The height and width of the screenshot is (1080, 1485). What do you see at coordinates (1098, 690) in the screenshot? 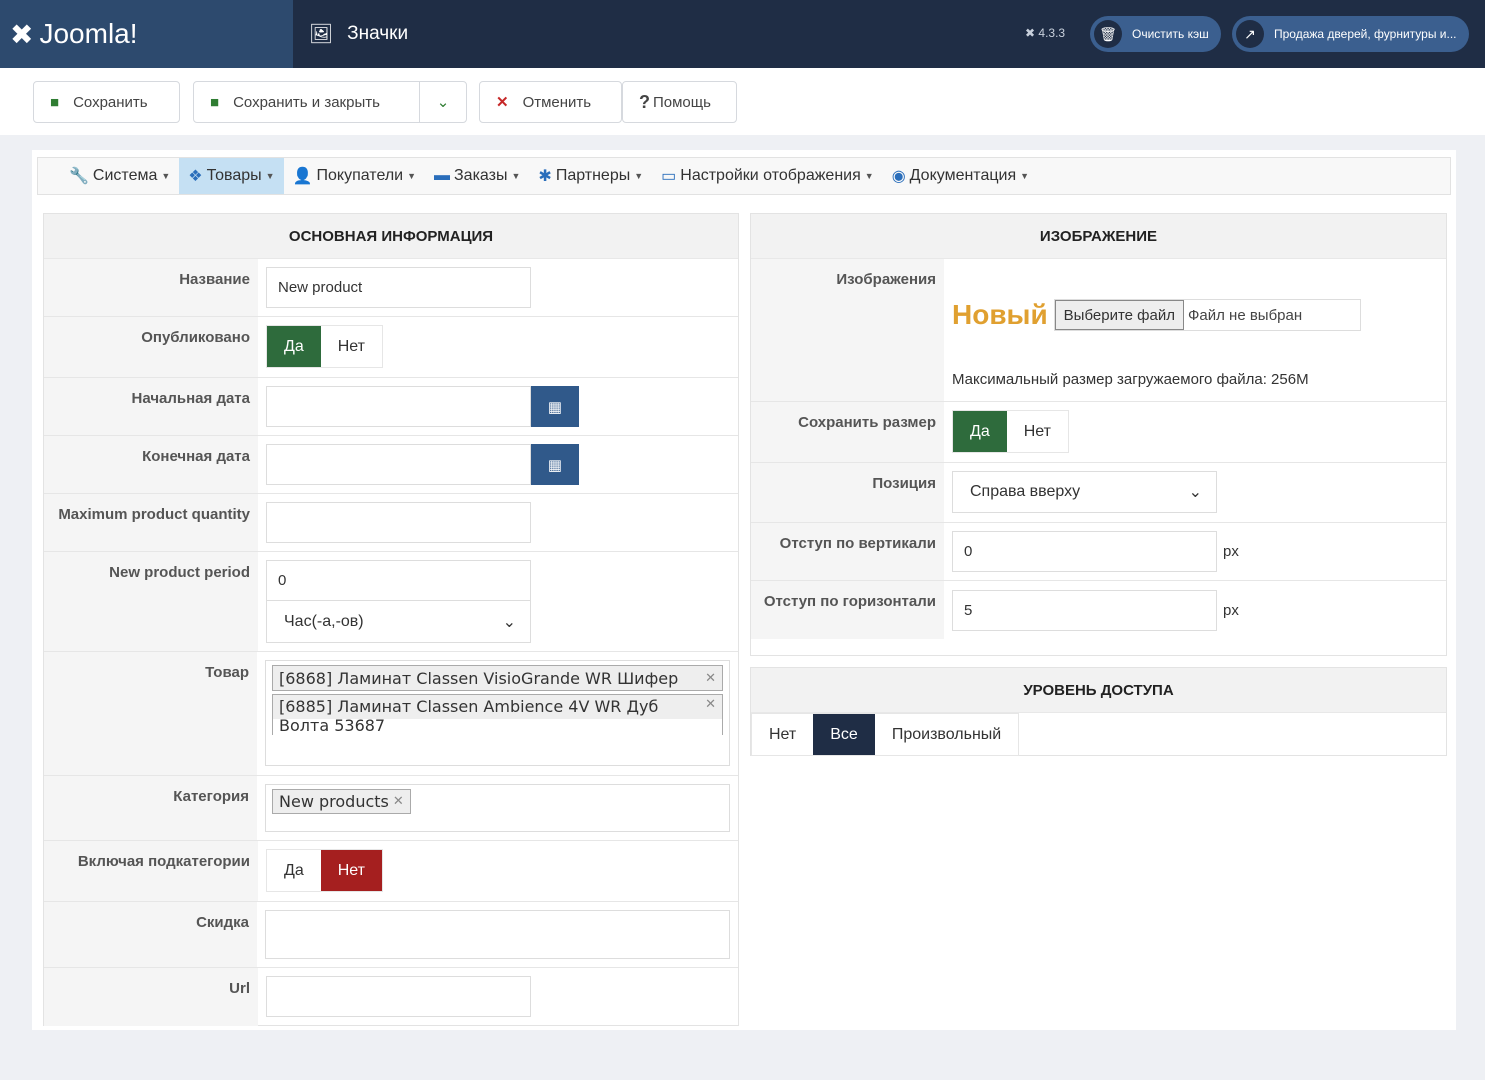
I see `panel-title: УРОВЕНЬ ДОСТУПА` at bounding box center [1098, 690].